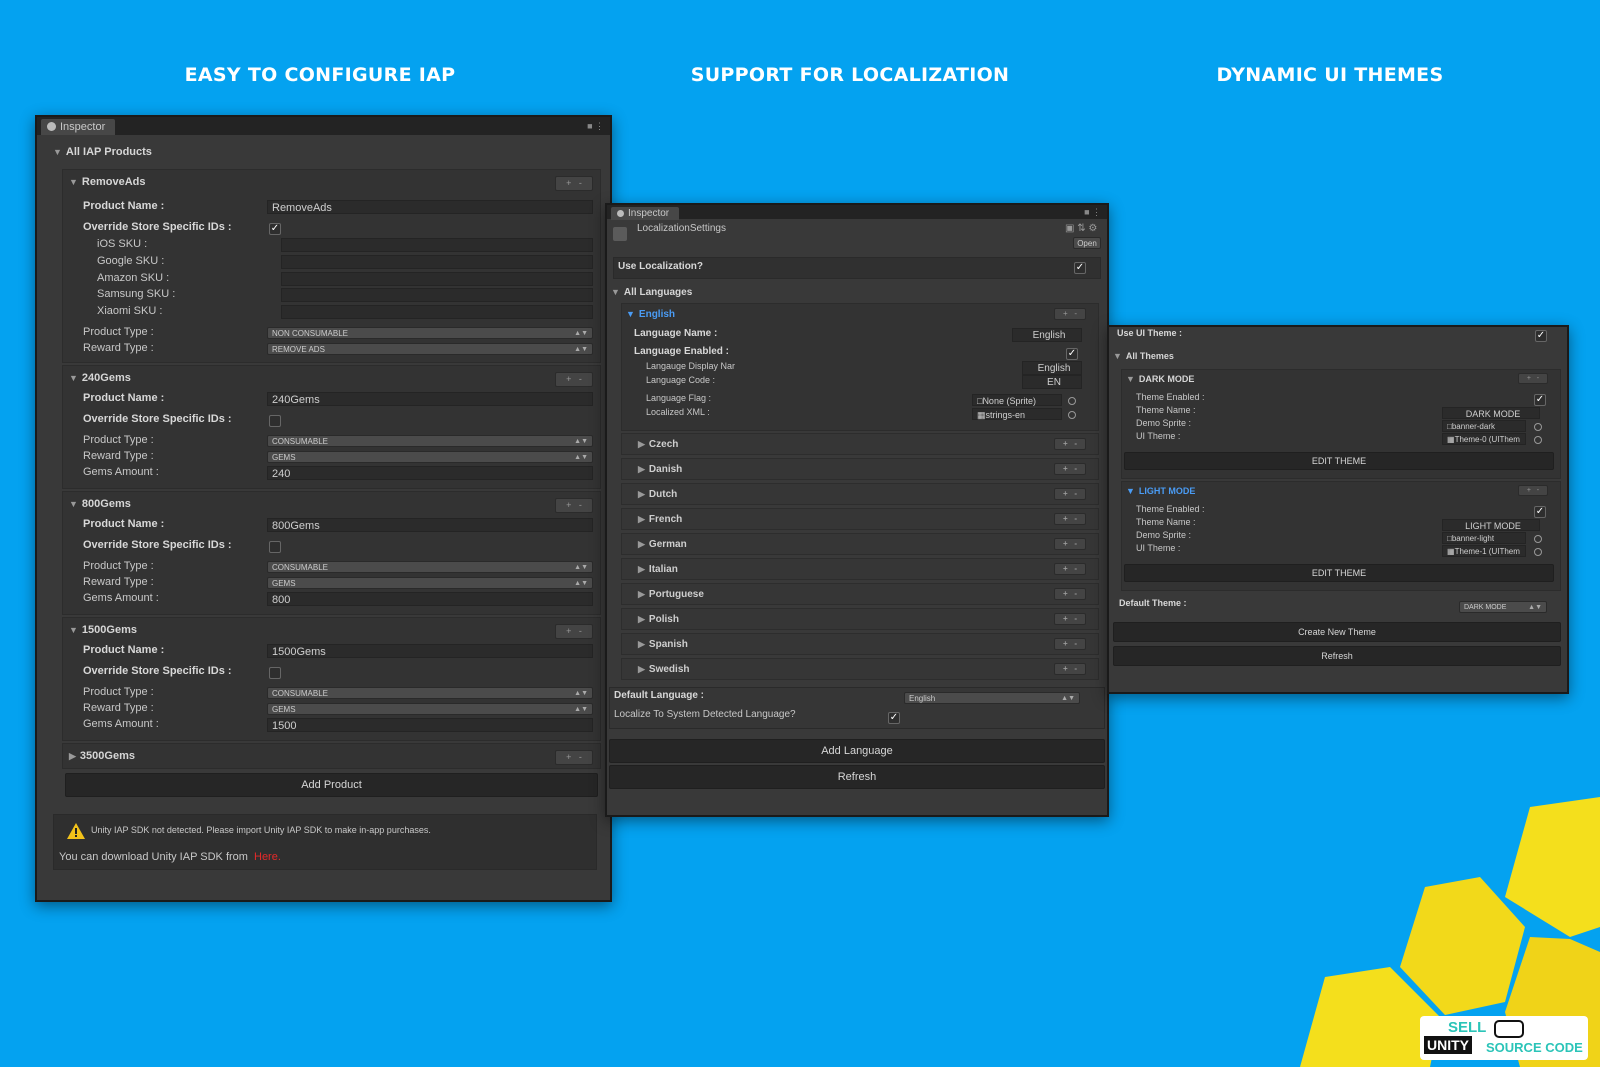 This screenshot has height=1067, width=1600. I want to click on language-french: ▶ French + -, so click(860, 519).